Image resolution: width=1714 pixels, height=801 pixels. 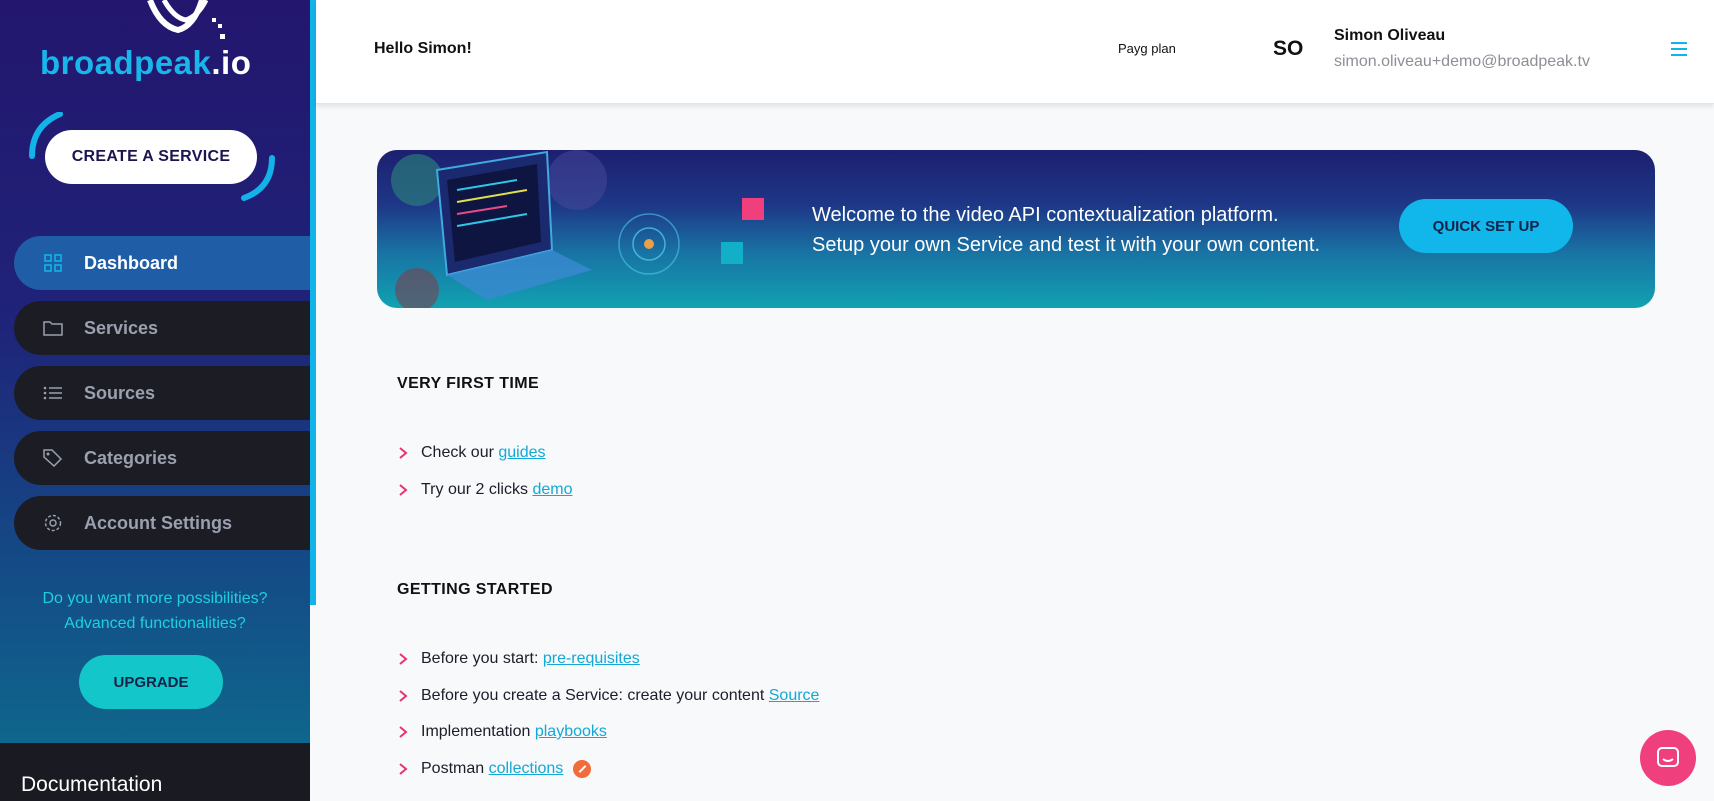 I want to click on playbooks-link: playbooks, so click(x=571, y=732).